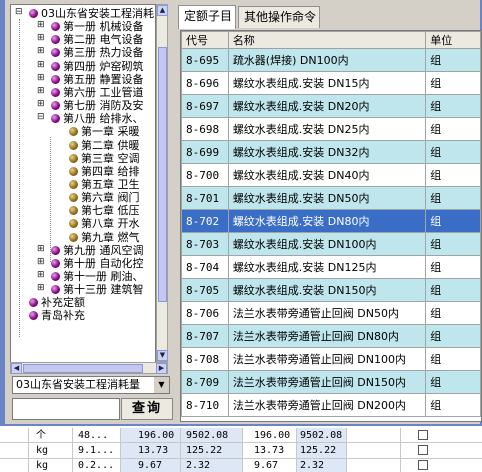 The height and width of the screenshot is (472, 482). I want to click on column-header-unit: 单位, so click(453, 40).